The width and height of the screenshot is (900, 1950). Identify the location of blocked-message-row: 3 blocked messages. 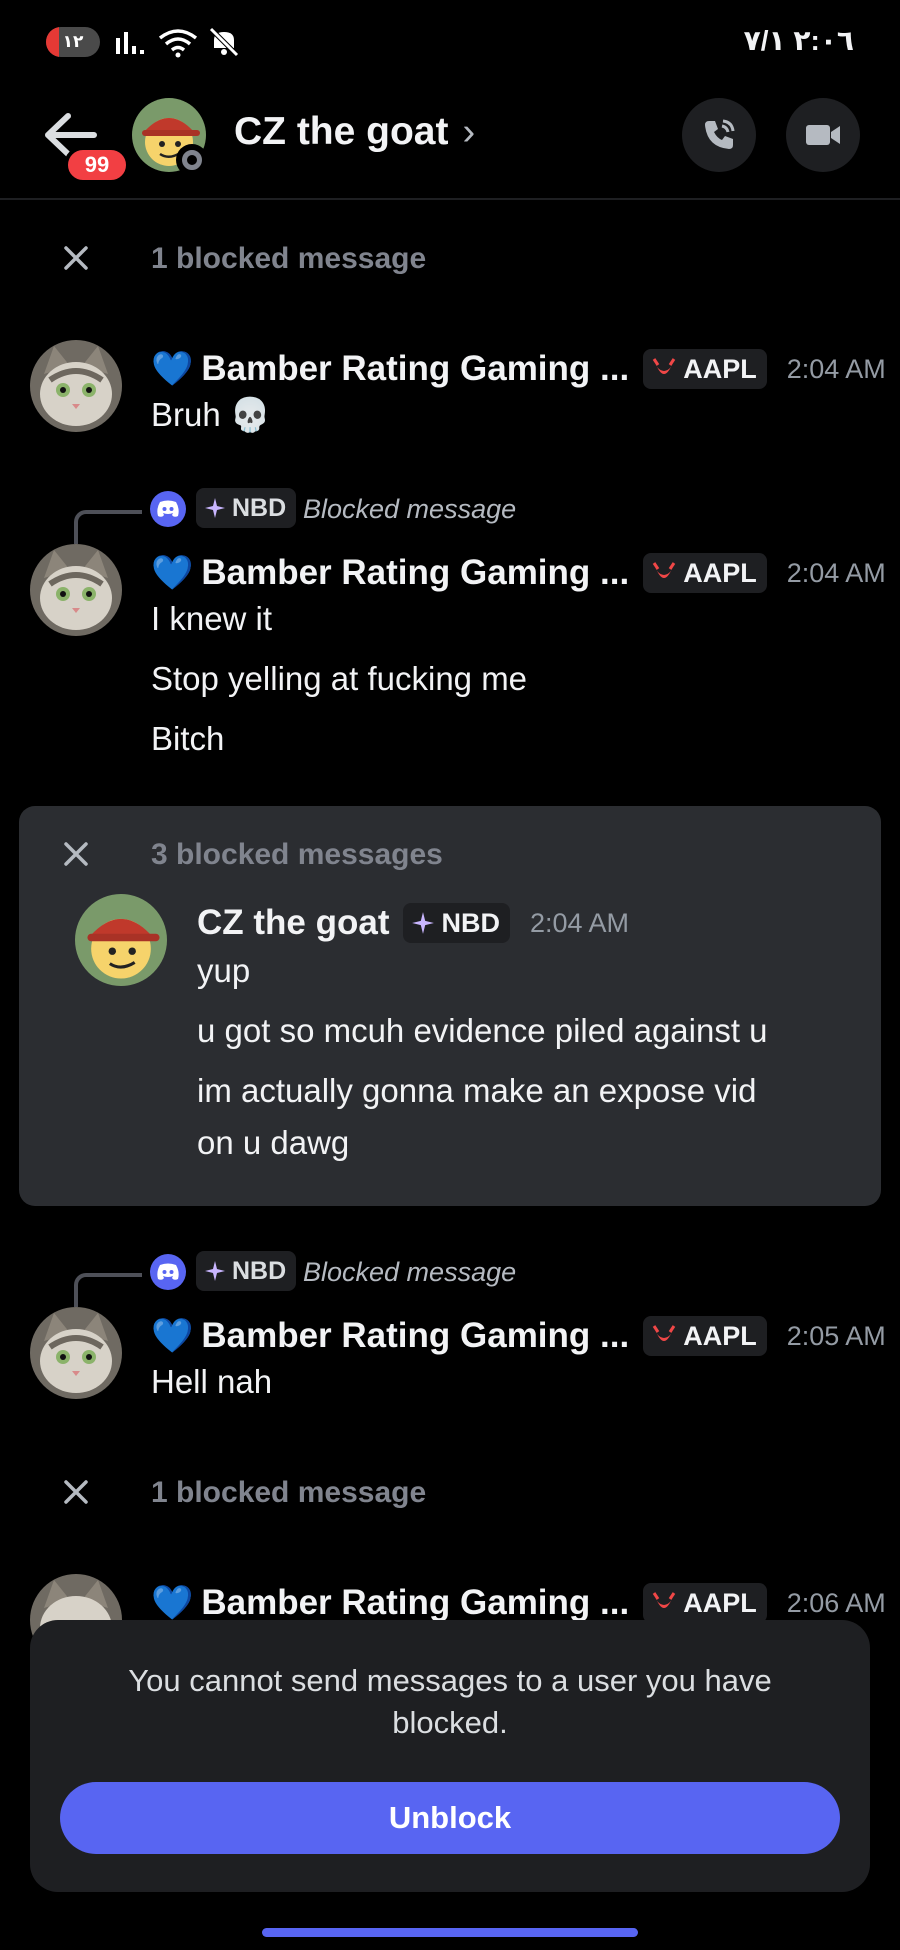
(450, 854).